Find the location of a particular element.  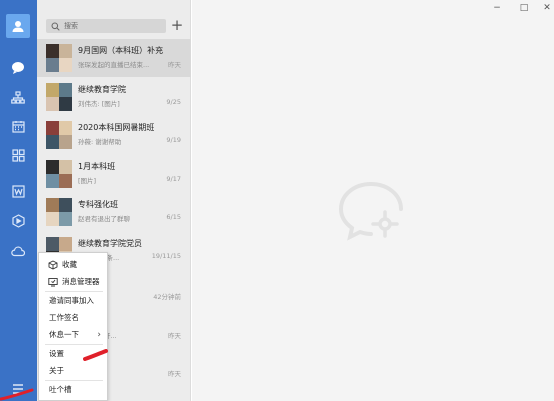

calendar-icon is located at coordinates (18, 126).